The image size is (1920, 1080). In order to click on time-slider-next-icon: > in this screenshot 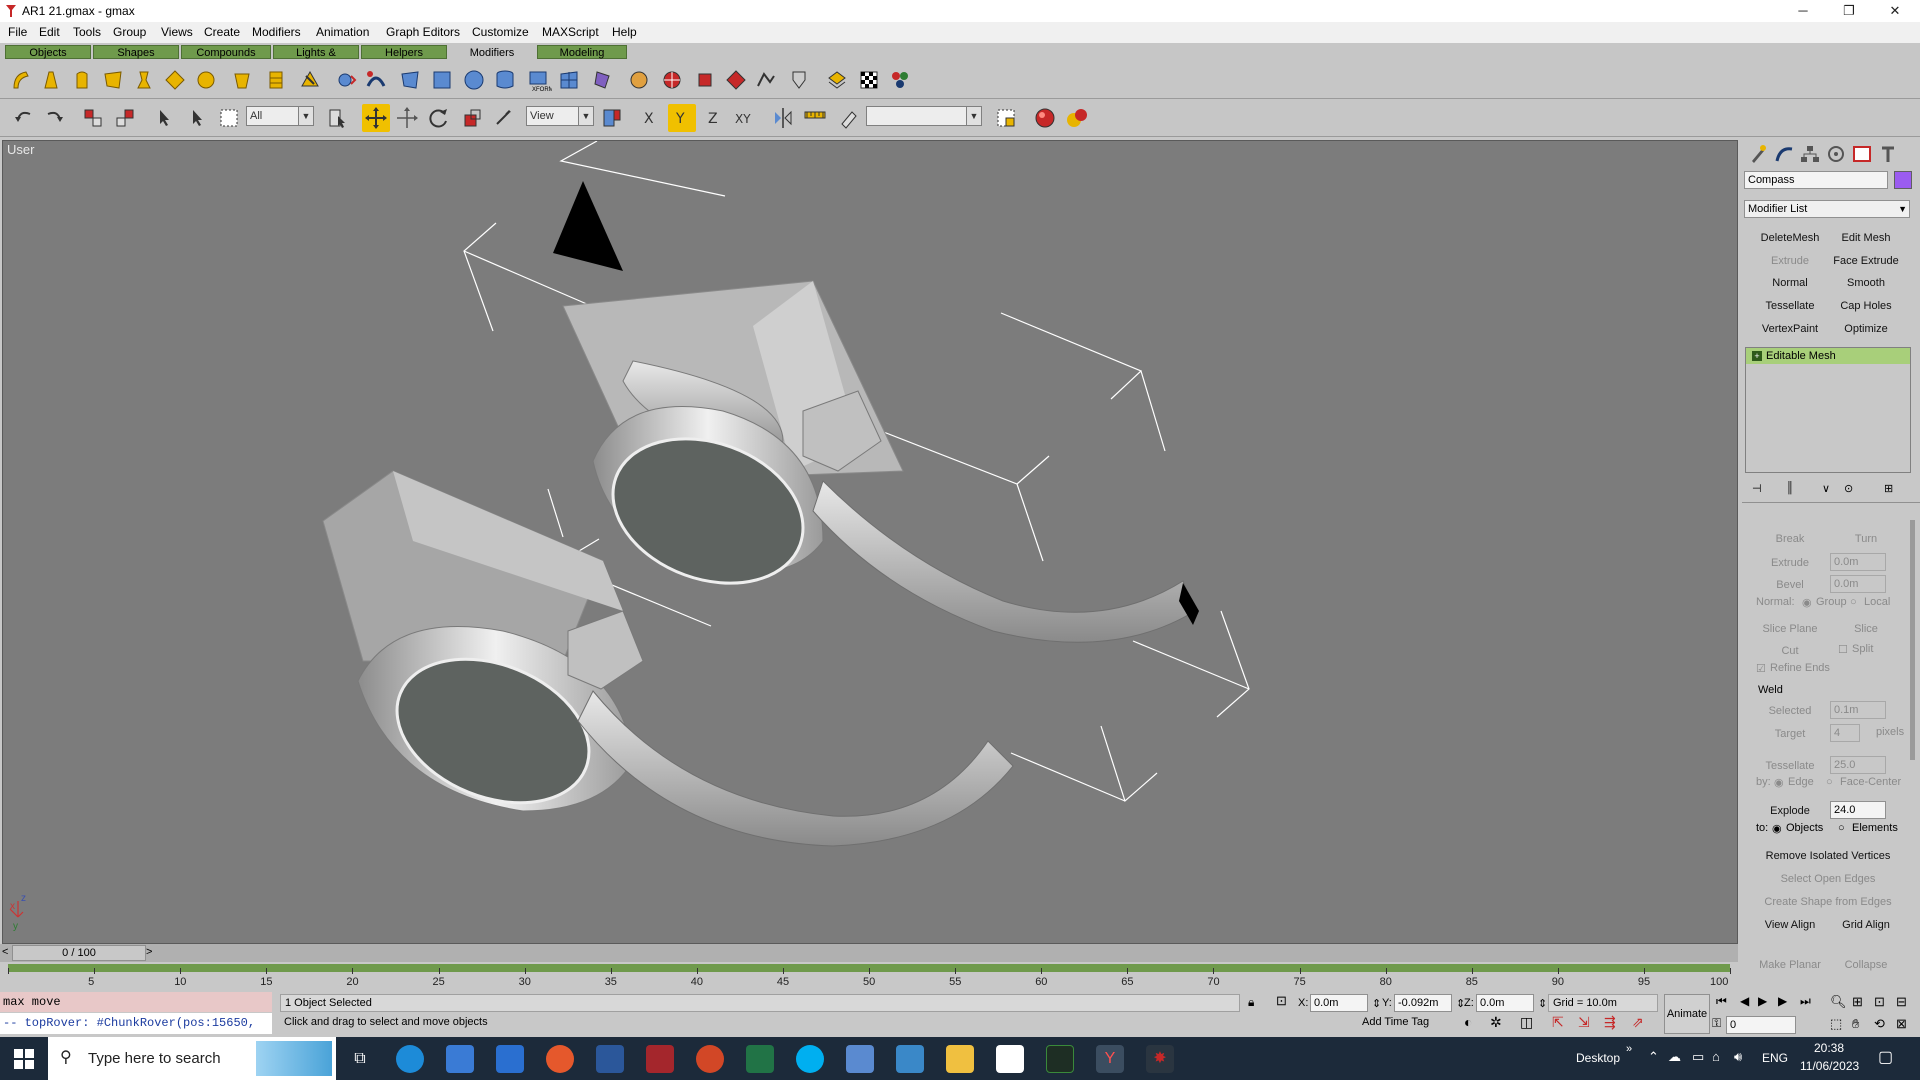, I will do `click(149, 952)`.